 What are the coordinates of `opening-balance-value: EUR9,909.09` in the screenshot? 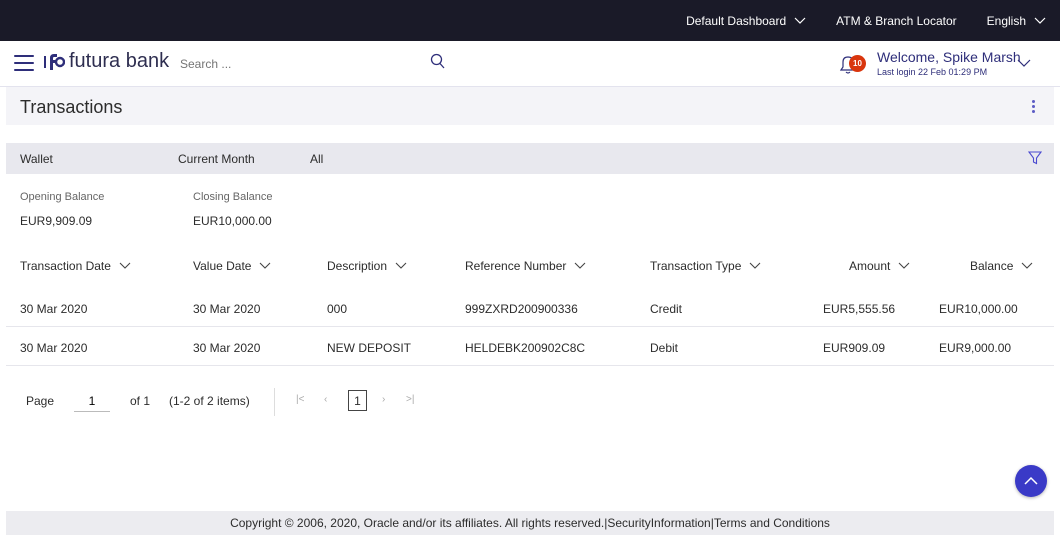 It's located at (56, 221).